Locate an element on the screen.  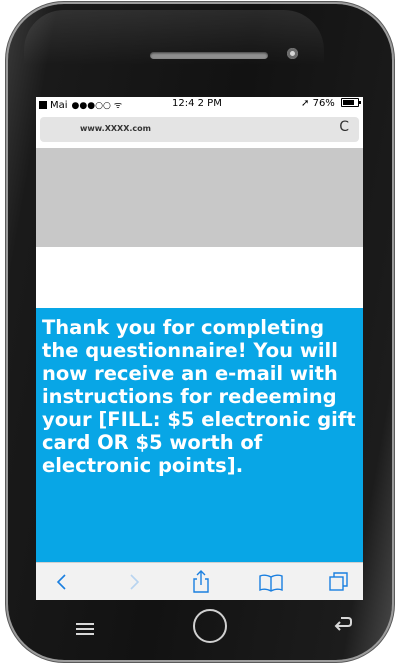
browser-toolbar is located at coordinates (199, 581).